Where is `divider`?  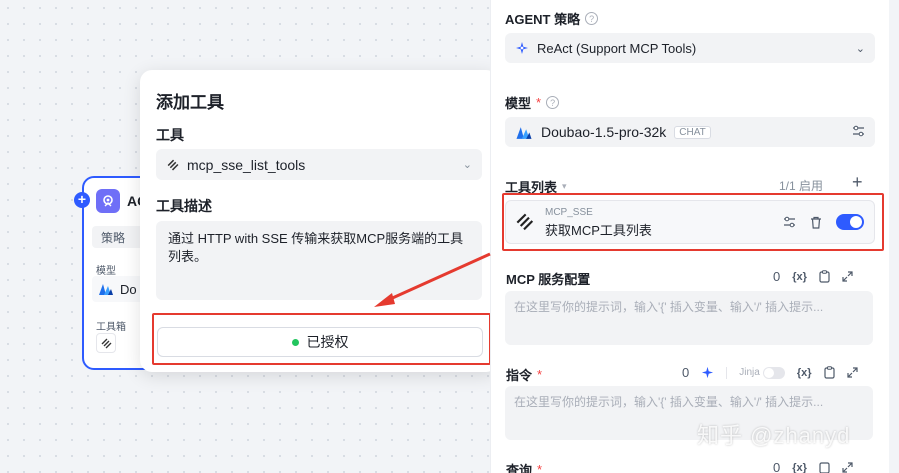 divider is located at coordinates (727, 372).